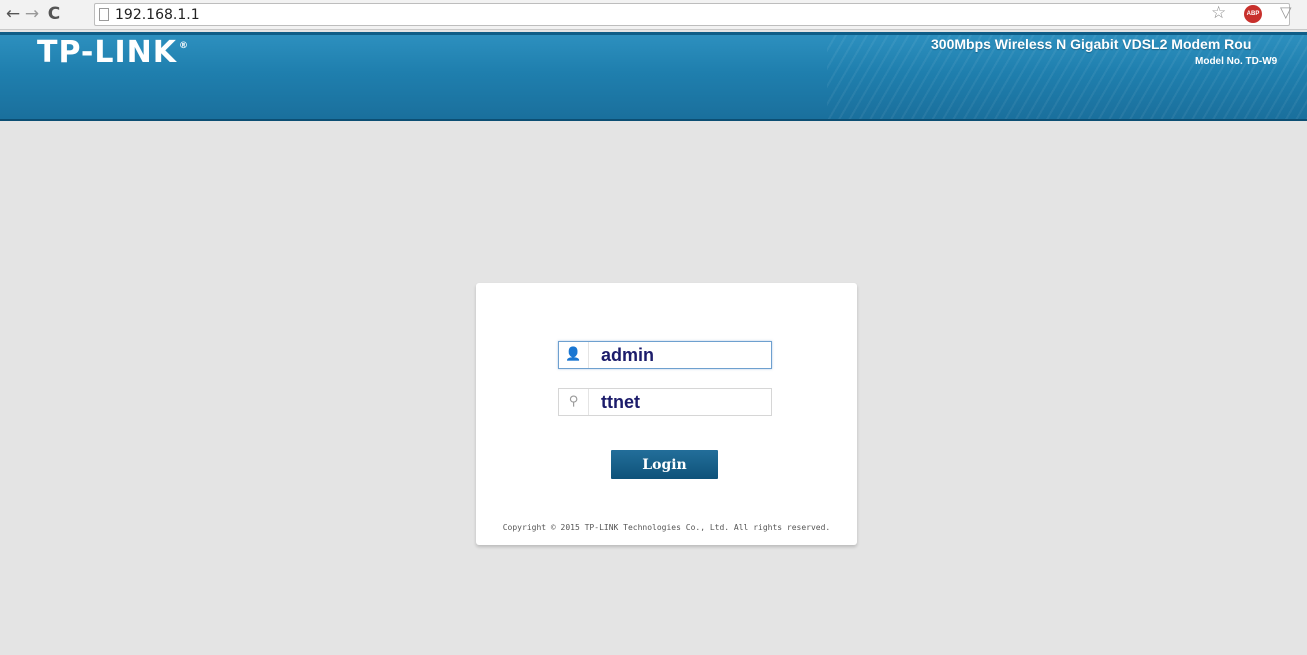 This screenshot has height=655, width=1307. I want to click on extension-shield-icon: ▽, so click(1286, 12).